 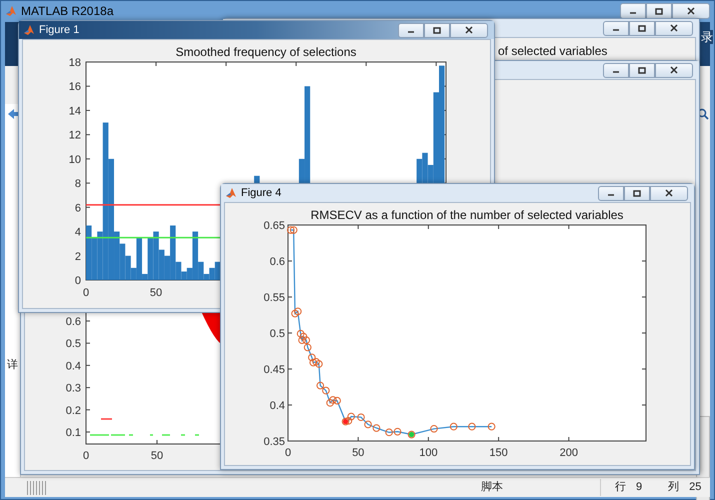 I want to click on toolstrip-label: 录, so click(x=707, y=37).